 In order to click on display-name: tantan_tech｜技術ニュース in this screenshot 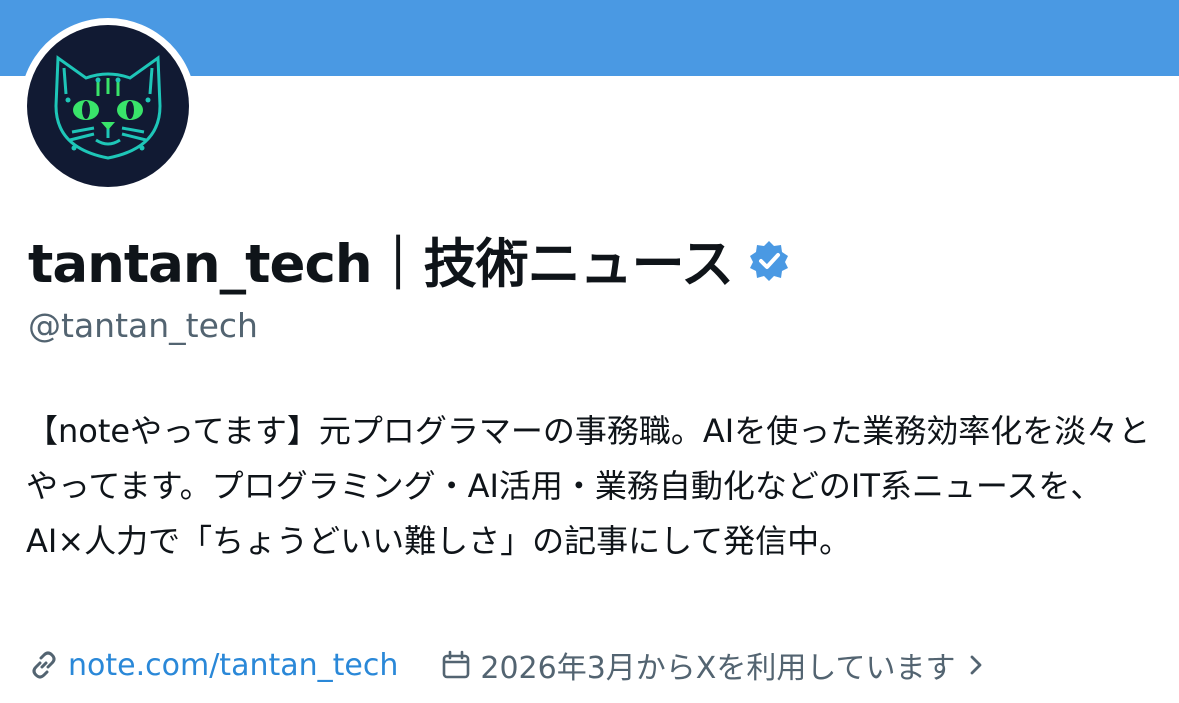, I will do `click(381, 264)`.